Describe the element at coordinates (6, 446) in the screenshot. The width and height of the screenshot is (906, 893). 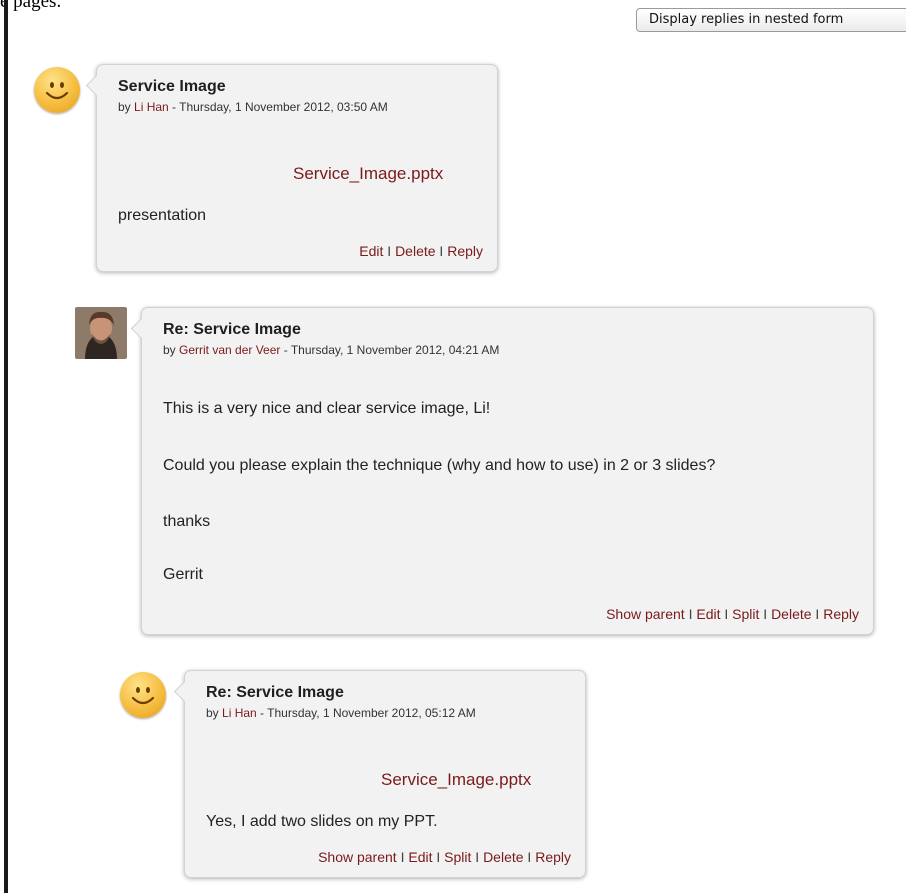
I see `thread-indent-bar` at that location.